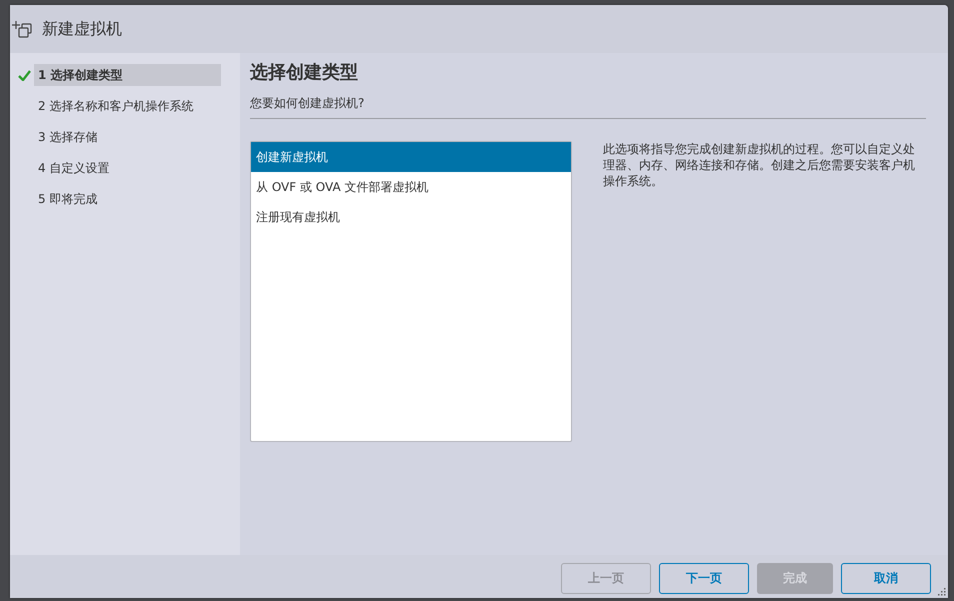  Describe the element at coordinates (127, 137) in the screenshot. I see `wizard-step: 3 选择存储` at that location.